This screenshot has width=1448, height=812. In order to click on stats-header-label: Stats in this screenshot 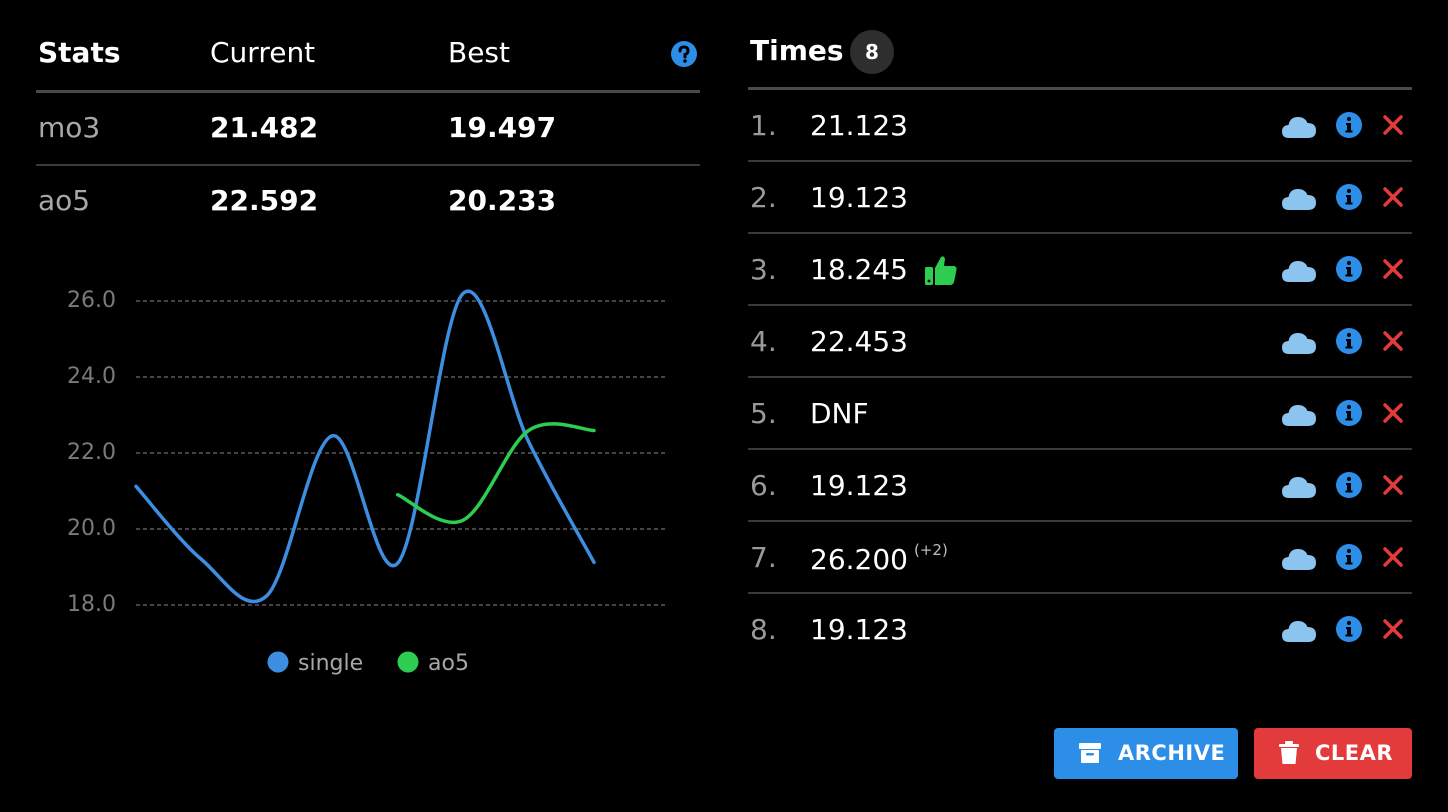, I will do `click(79, 52)`.